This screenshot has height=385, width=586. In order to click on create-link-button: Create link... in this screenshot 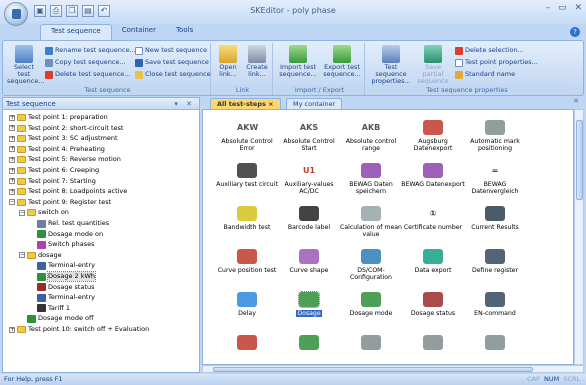, I will do `click(257, 61)`.